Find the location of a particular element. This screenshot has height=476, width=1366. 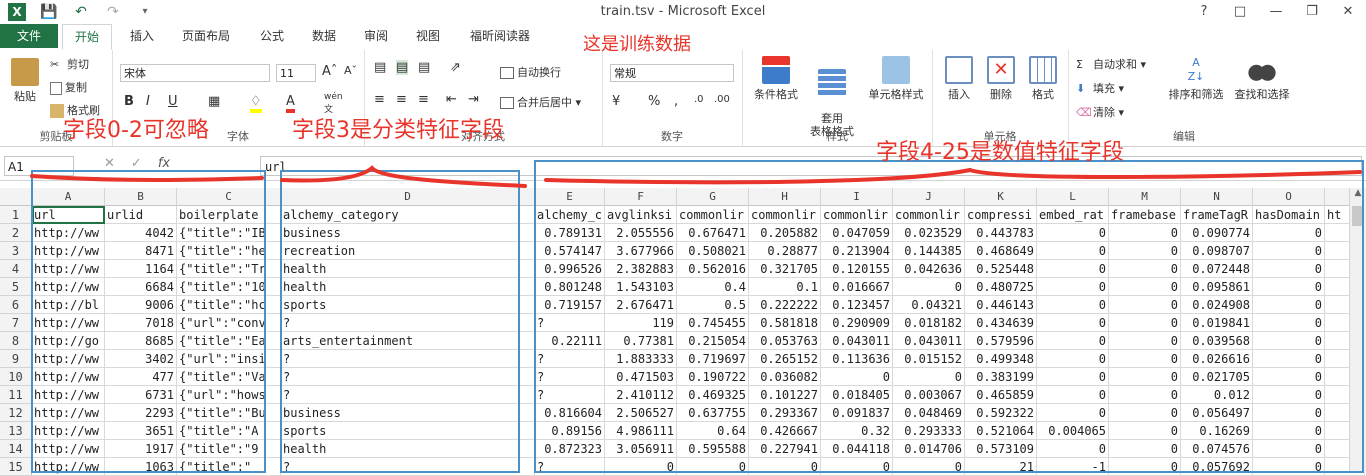

table-cell: 0.044118 is located at coordinates (857, 449).